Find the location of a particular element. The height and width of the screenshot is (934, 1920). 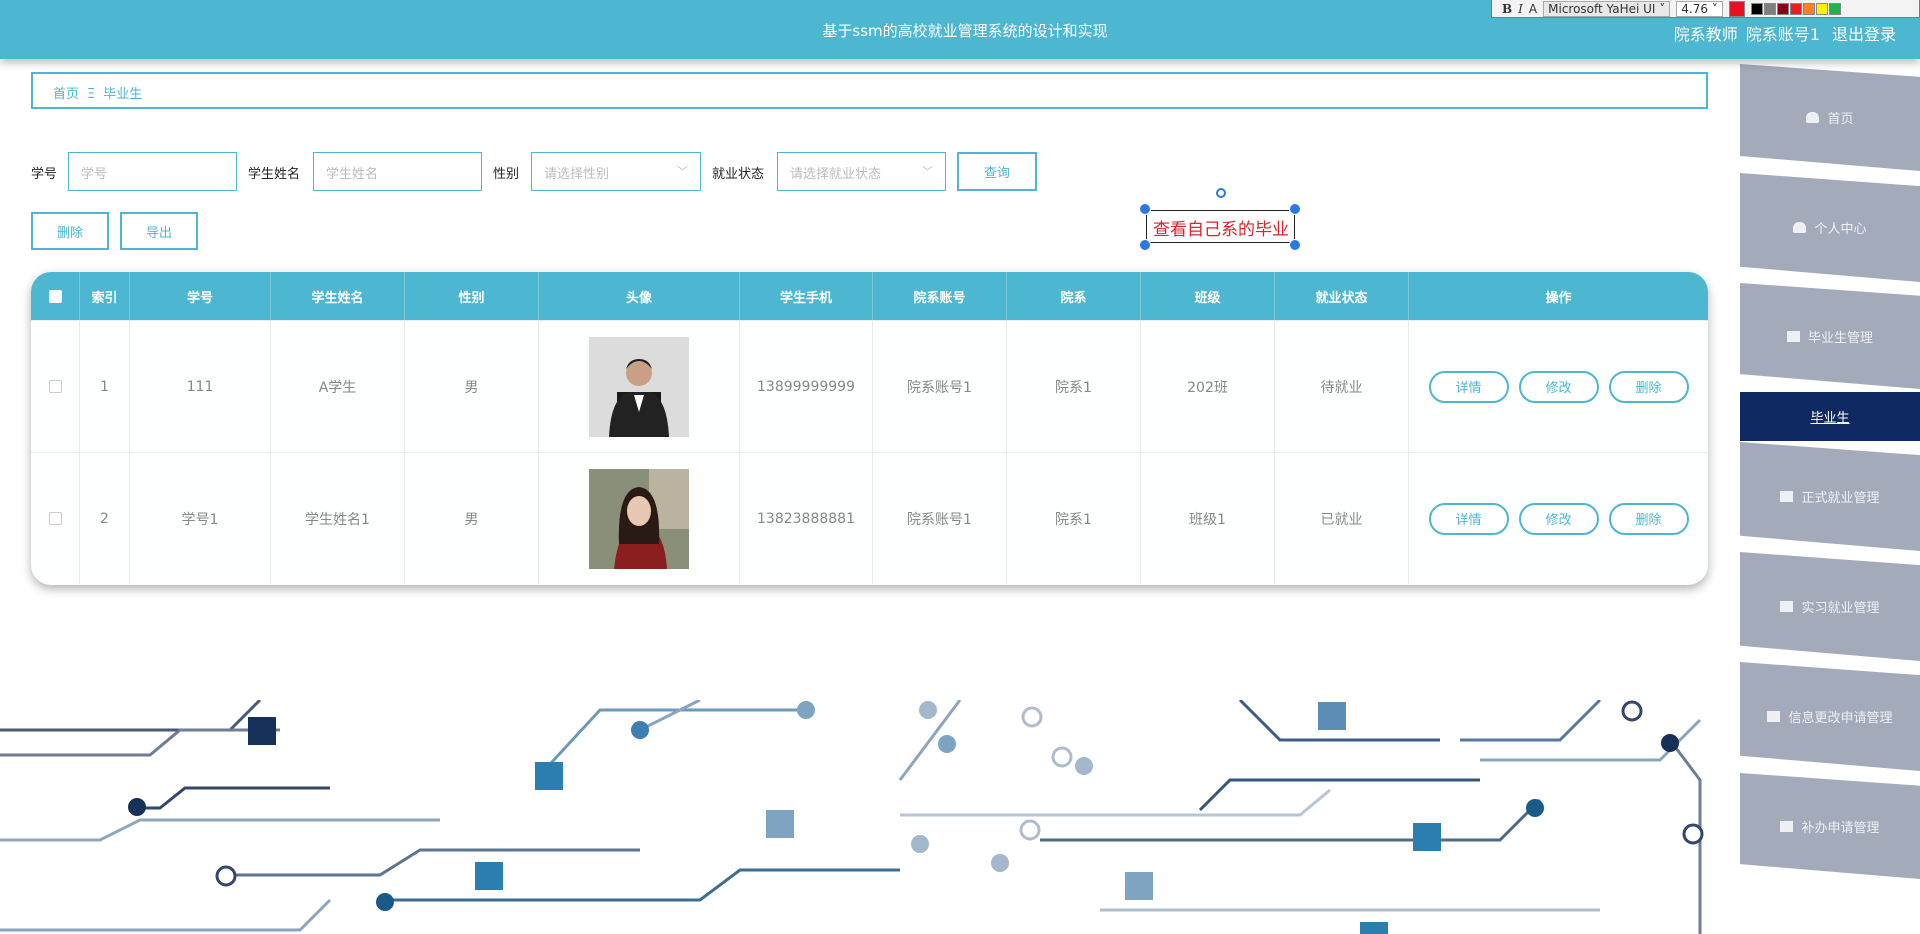

cell-index: 1 is located at coordinates (105, 386).